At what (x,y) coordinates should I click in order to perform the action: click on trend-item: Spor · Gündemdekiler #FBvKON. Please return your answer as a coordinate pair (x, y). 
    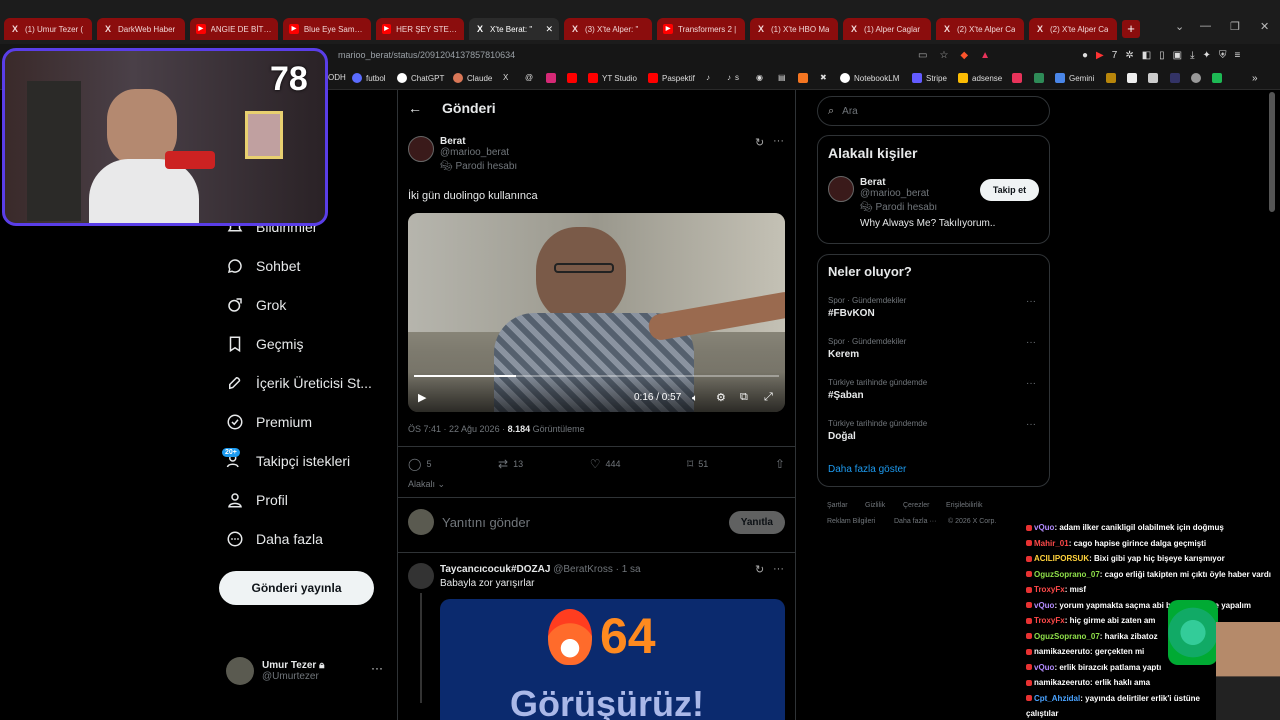
    Looking at the image, I should click on (867, 307).